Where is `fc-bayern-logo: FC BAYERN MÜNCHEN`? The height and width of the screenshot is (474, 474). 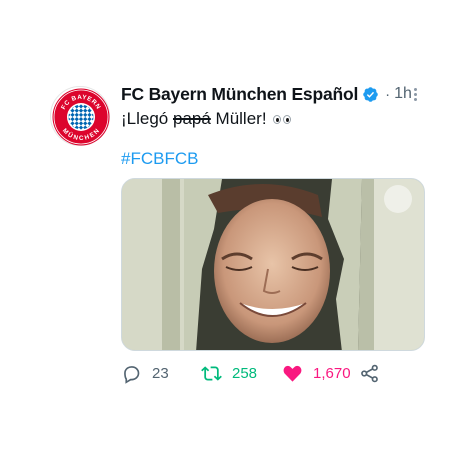
fc-bayern-logo: FC BAYERN MÜNCHEN is located at coordinates (81, 117).